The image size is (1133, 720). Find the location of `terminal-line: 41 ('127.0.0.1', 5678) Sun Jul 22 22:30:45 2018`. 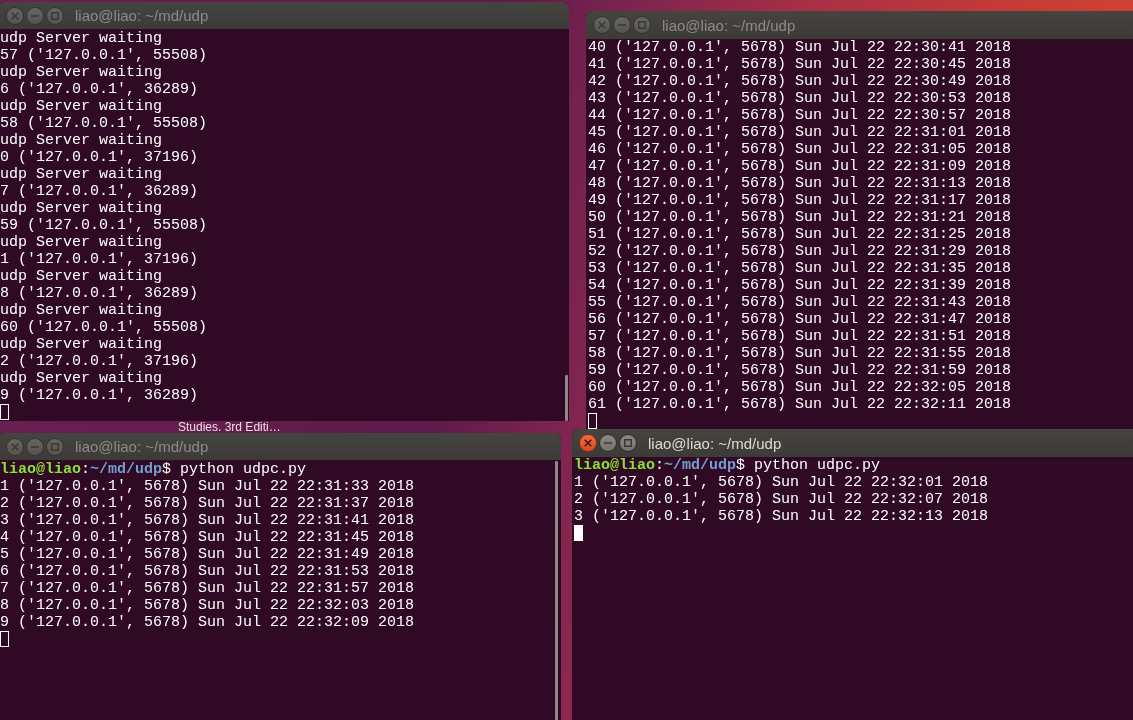

terminal-line: 41 ('127.0.0.1', 5678) Sun Jul 22 22:30:45 2018 is located at coordinates (800, 64).